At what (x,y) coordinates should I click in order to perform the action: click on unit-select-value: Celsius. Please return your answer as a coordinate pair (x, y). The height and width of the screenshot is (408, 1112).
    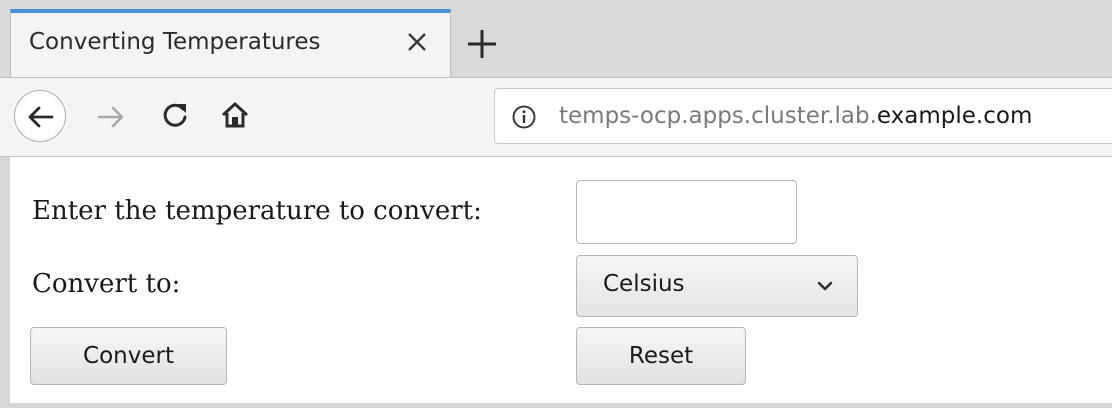
    Looking at the image, I should click on (644, 284).